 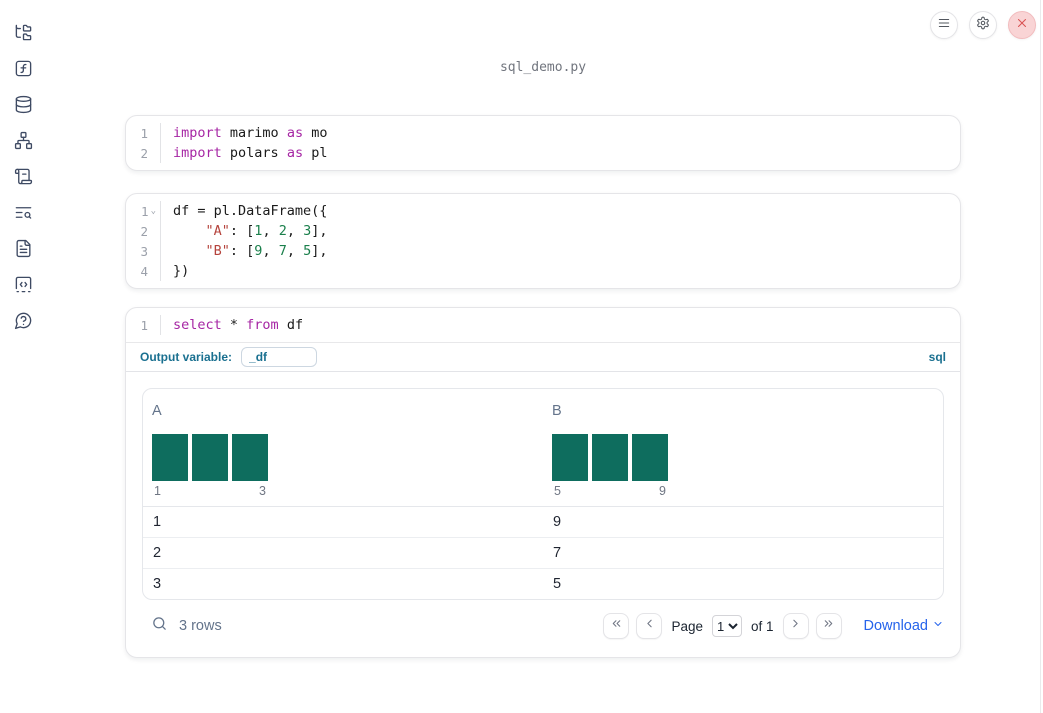 I want to click on download-label: Download, so click(x=896, y=626).